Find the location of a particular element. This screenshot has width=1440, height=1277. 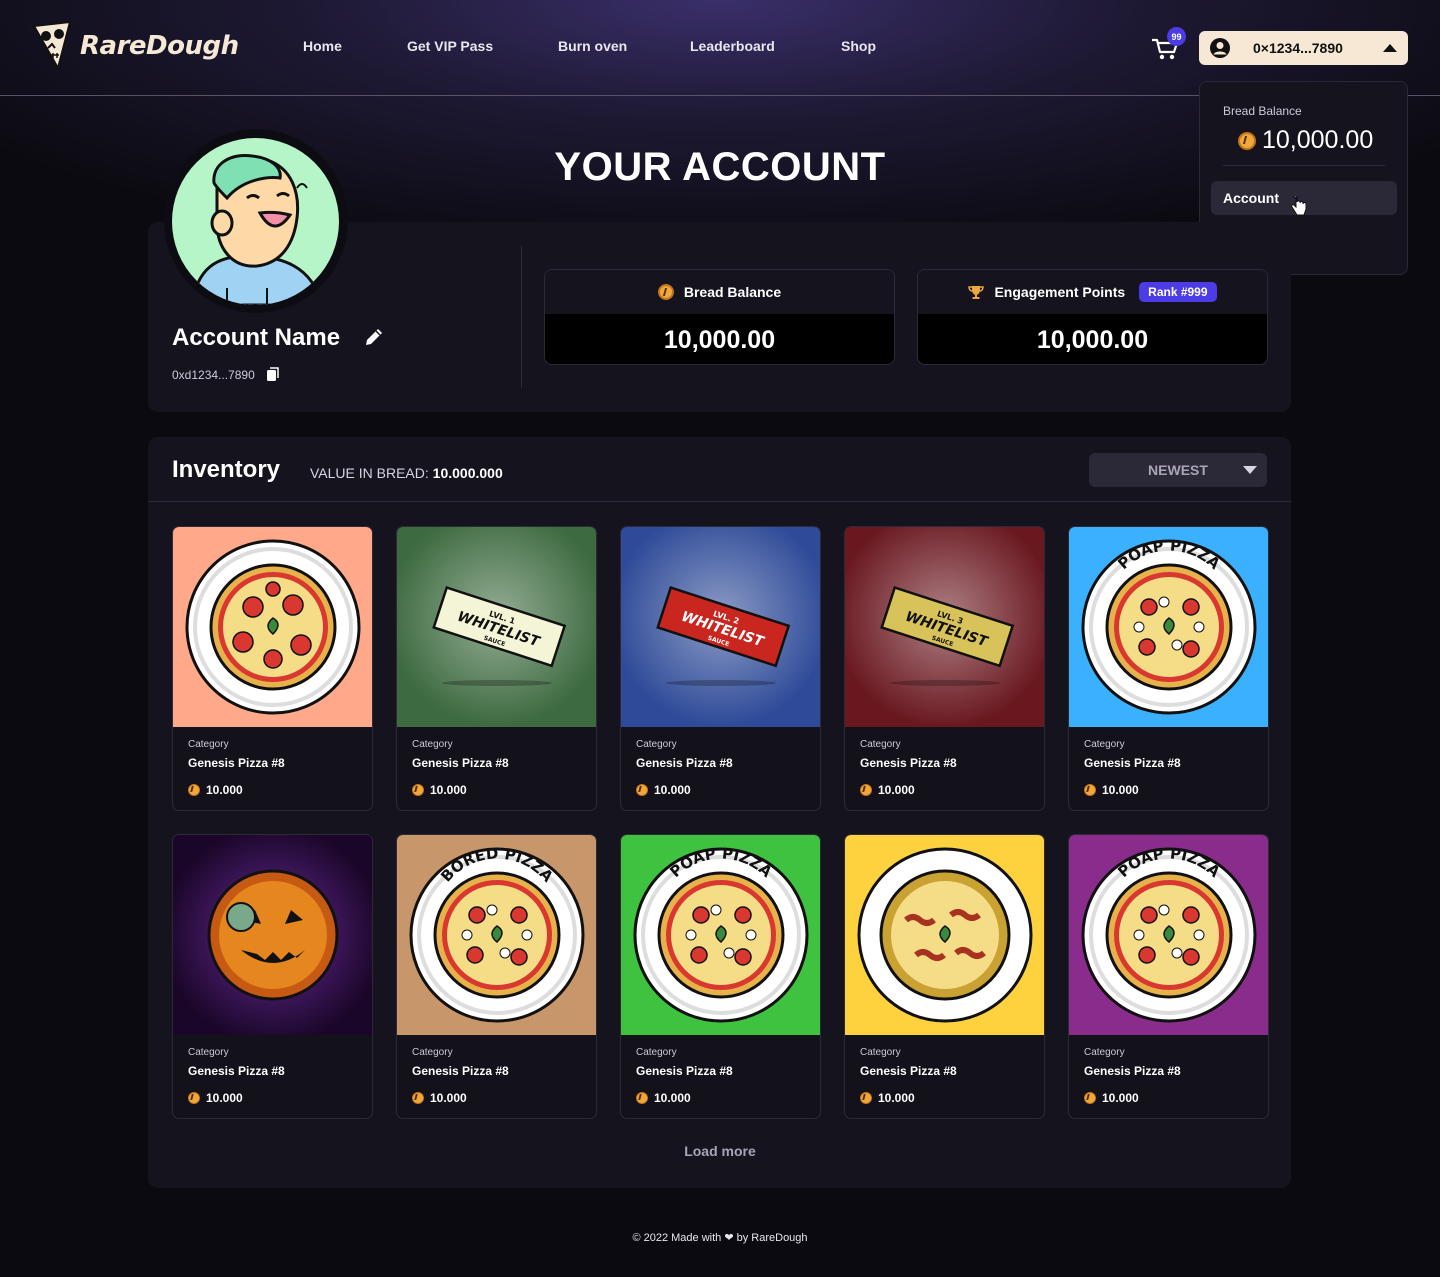

inventory-value: VALUE IN BREAD: 10.000.000 is located at coordinates (406, 473).